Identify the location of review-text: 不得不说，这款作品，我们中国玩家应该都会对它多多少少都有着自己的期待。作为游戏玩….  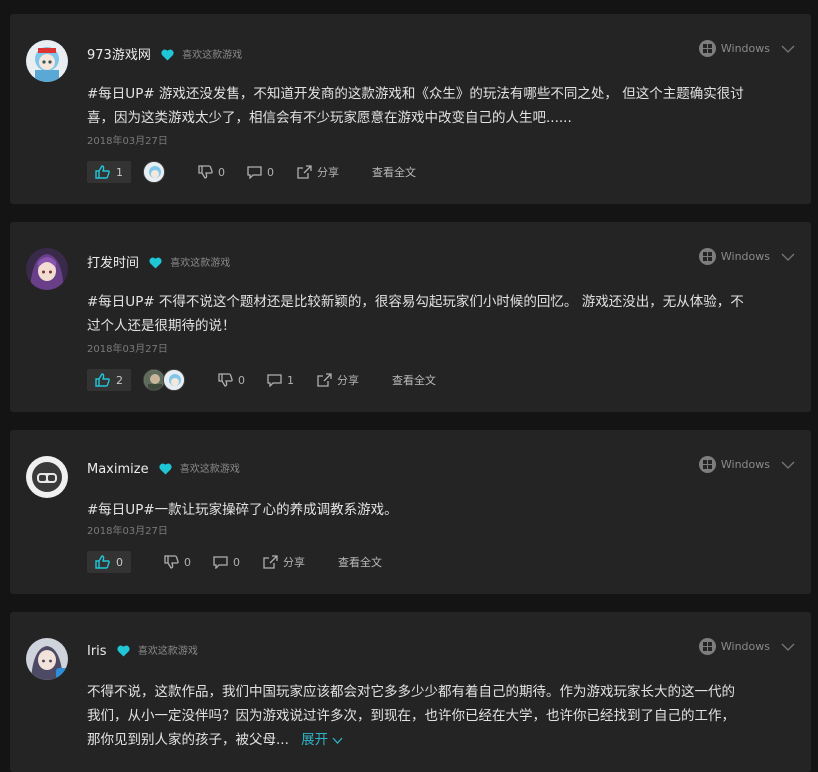
(441, 716).